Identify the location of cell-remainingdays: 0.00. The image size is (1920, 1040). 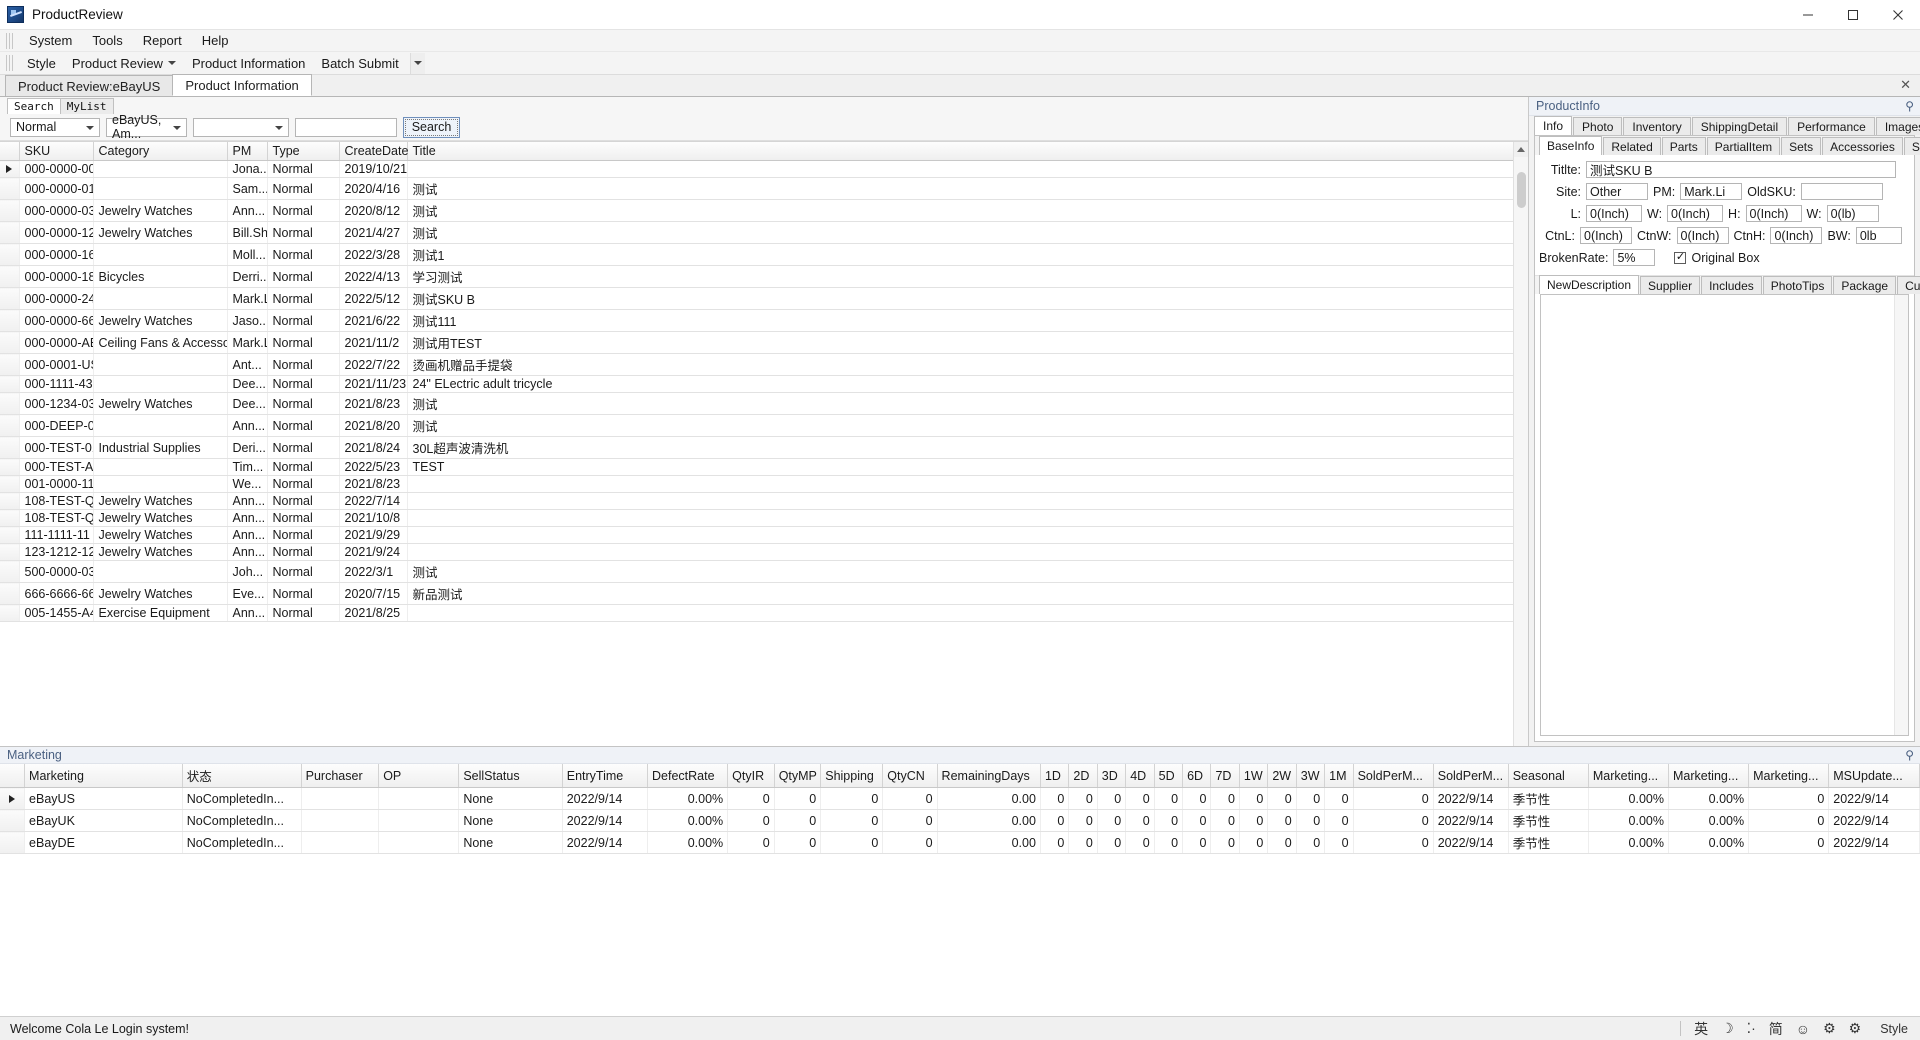
(989, 820).